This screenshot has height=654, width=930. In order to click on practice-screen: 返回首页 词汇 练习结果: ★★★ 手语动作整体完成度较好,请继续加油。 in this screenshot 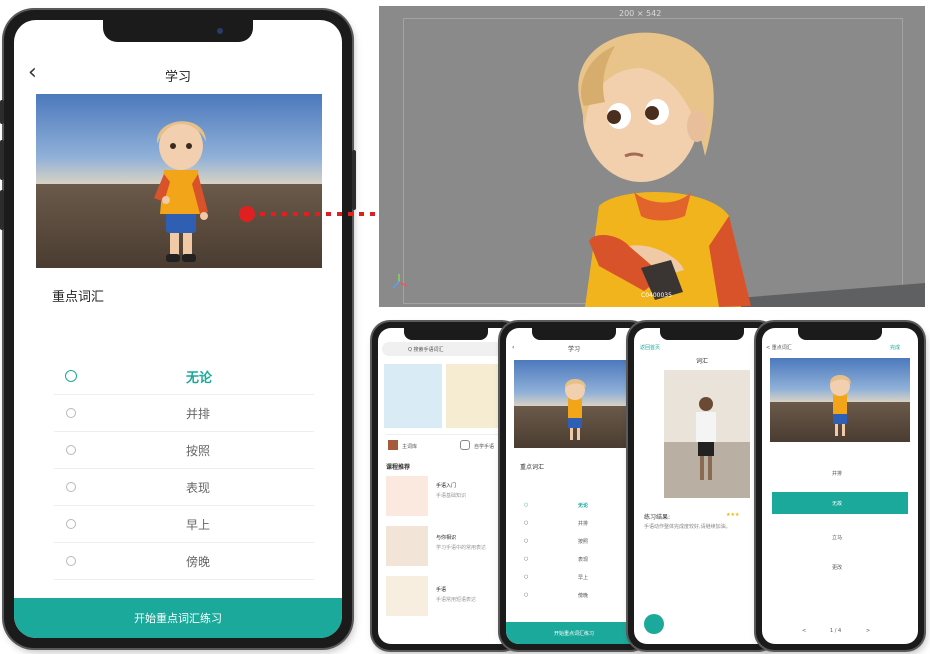, I will do `click(702, 486)`.